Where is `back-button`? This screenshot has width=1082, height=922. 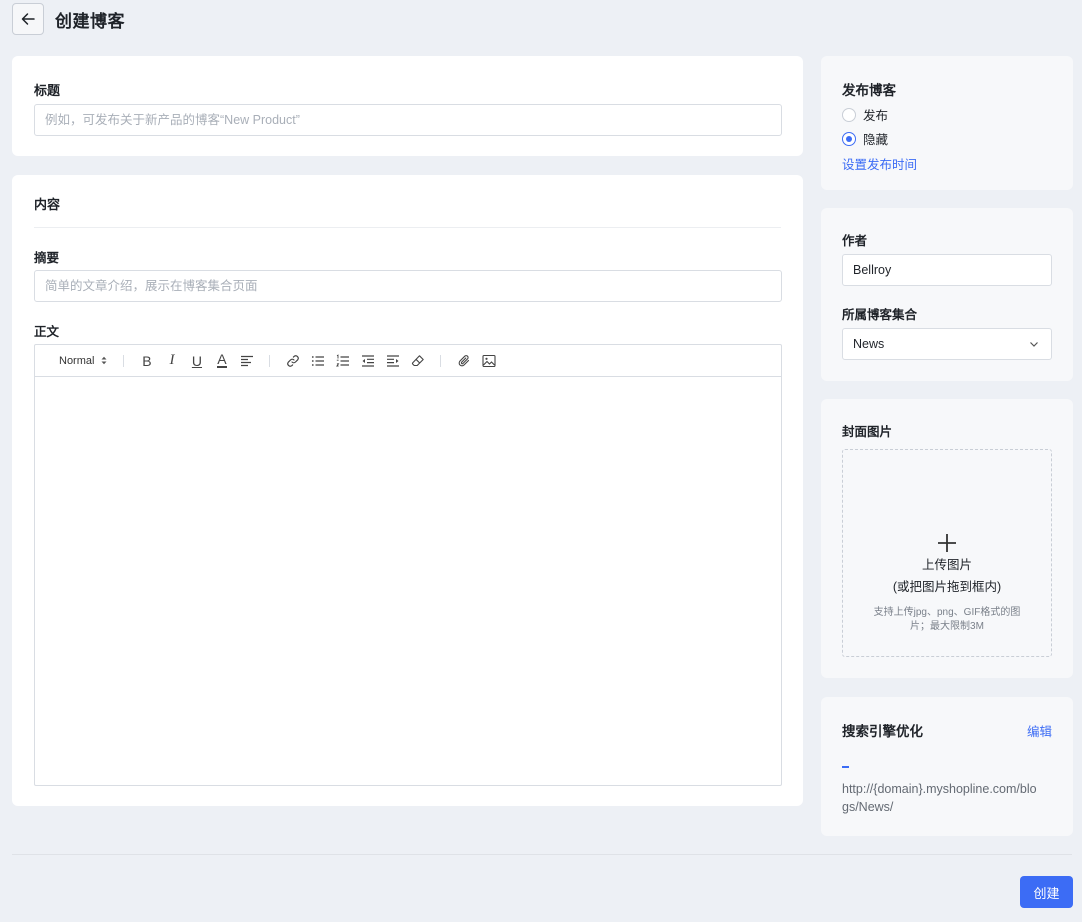
back-button is located at coordinates (28, 19).